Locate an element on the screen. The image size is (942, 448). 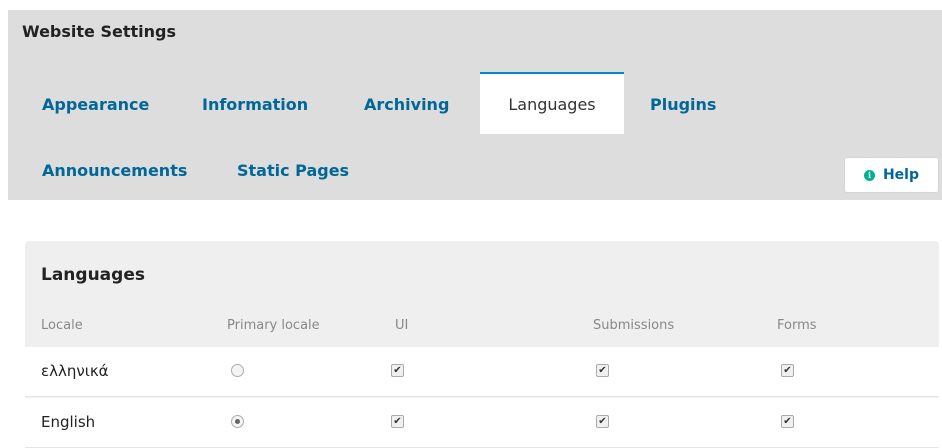
table-row: ελληνικά ✔ ✔ ✔ is located at coordinates (482, 372).